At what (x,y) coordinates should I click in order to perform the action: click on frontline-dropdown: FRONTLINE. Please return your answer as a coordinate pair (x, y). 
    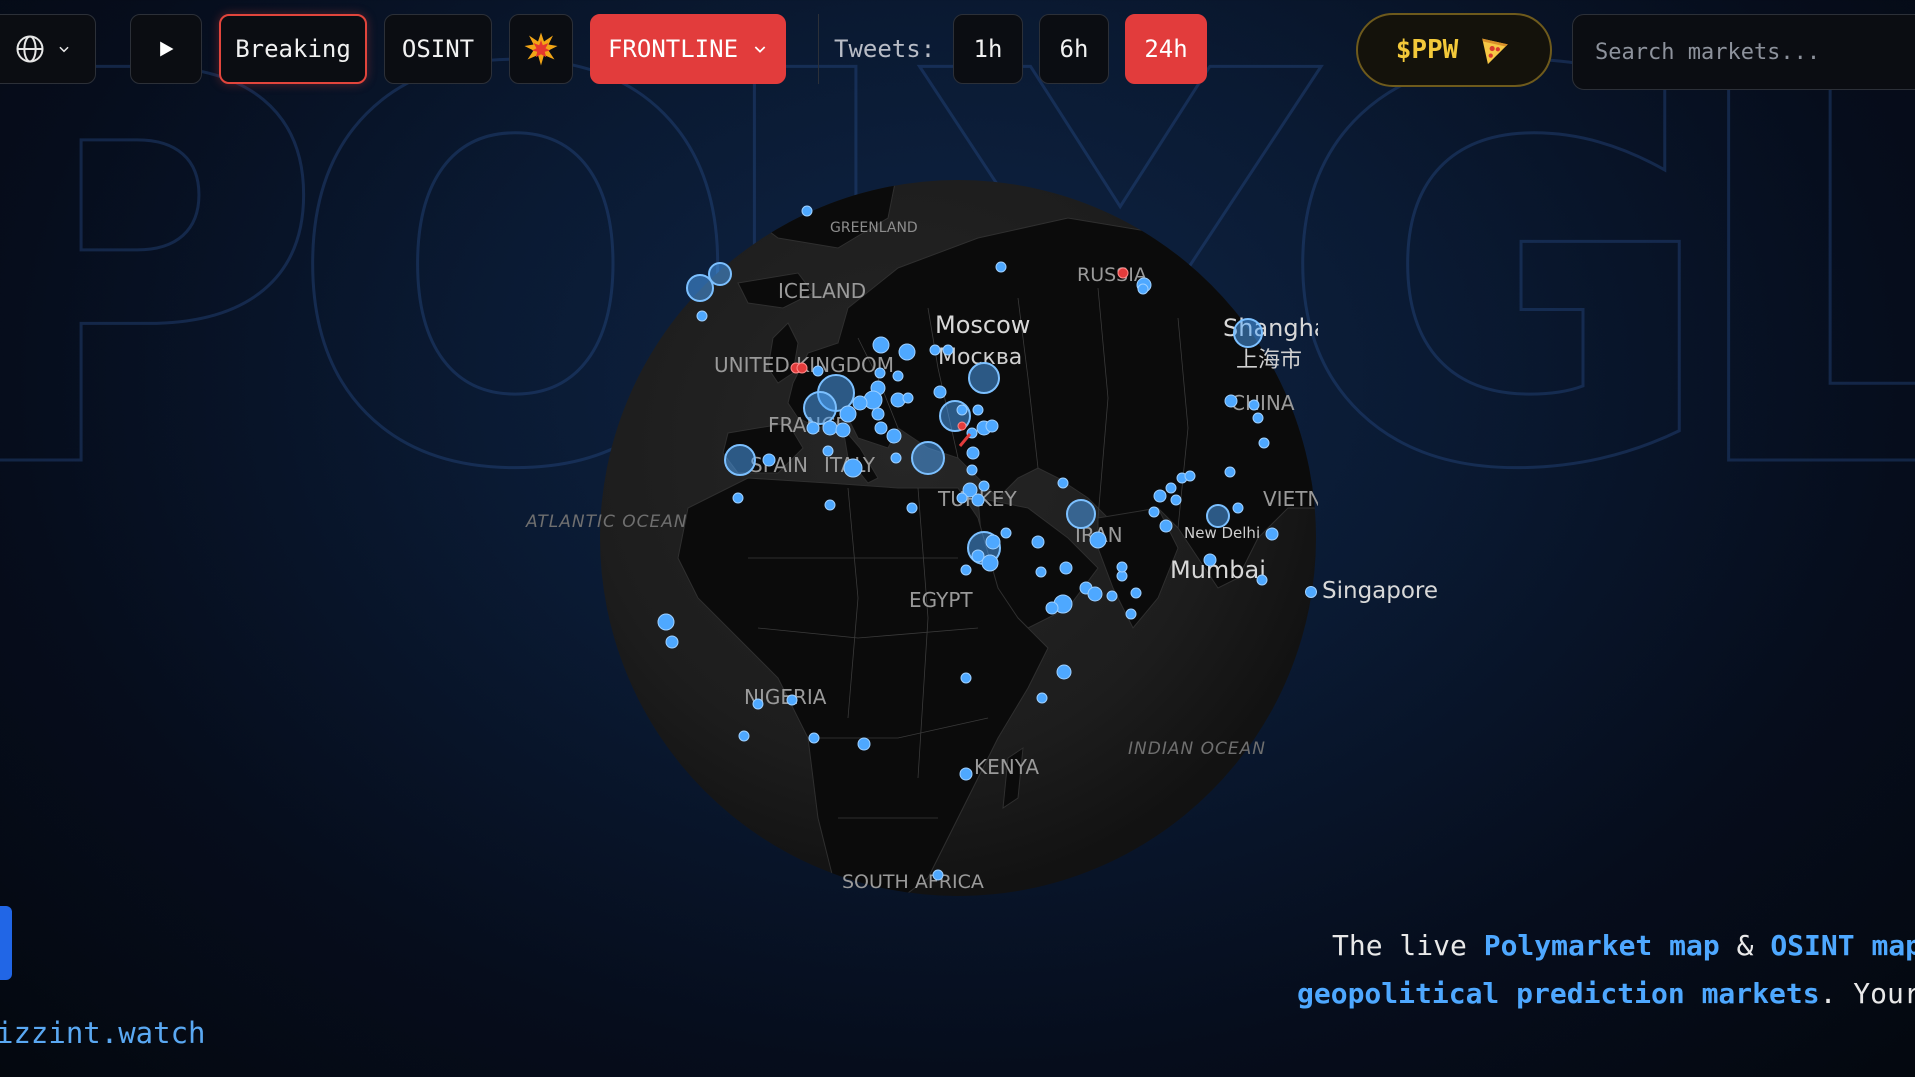
    Looking at the image, I should click on (688, 49).